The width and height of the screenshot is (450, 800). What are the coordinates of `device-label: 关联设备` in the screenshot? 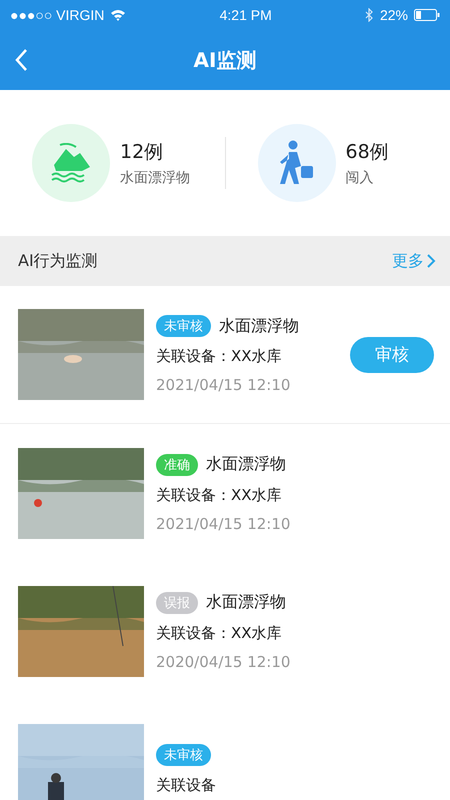 It's located at (186, 785).